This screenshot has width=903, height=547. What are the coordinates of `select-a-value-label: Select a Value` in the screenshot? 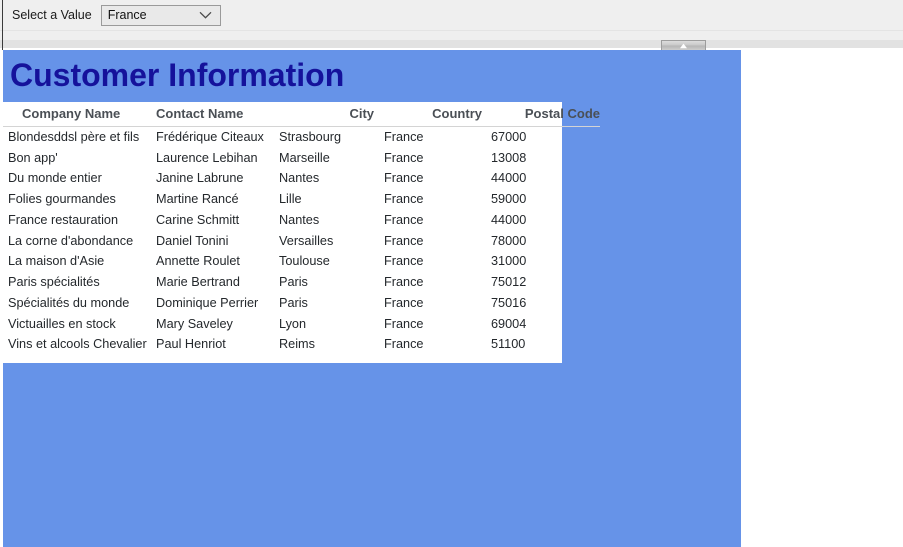 It's located at (52, 15).